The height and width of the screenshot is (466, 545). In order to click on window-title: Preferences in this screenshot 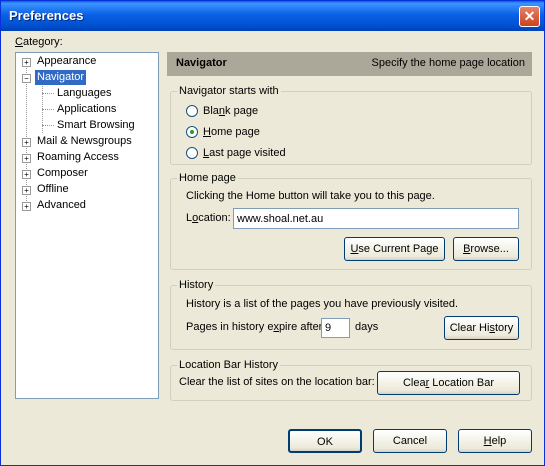, I will do `click(46, 15)`.